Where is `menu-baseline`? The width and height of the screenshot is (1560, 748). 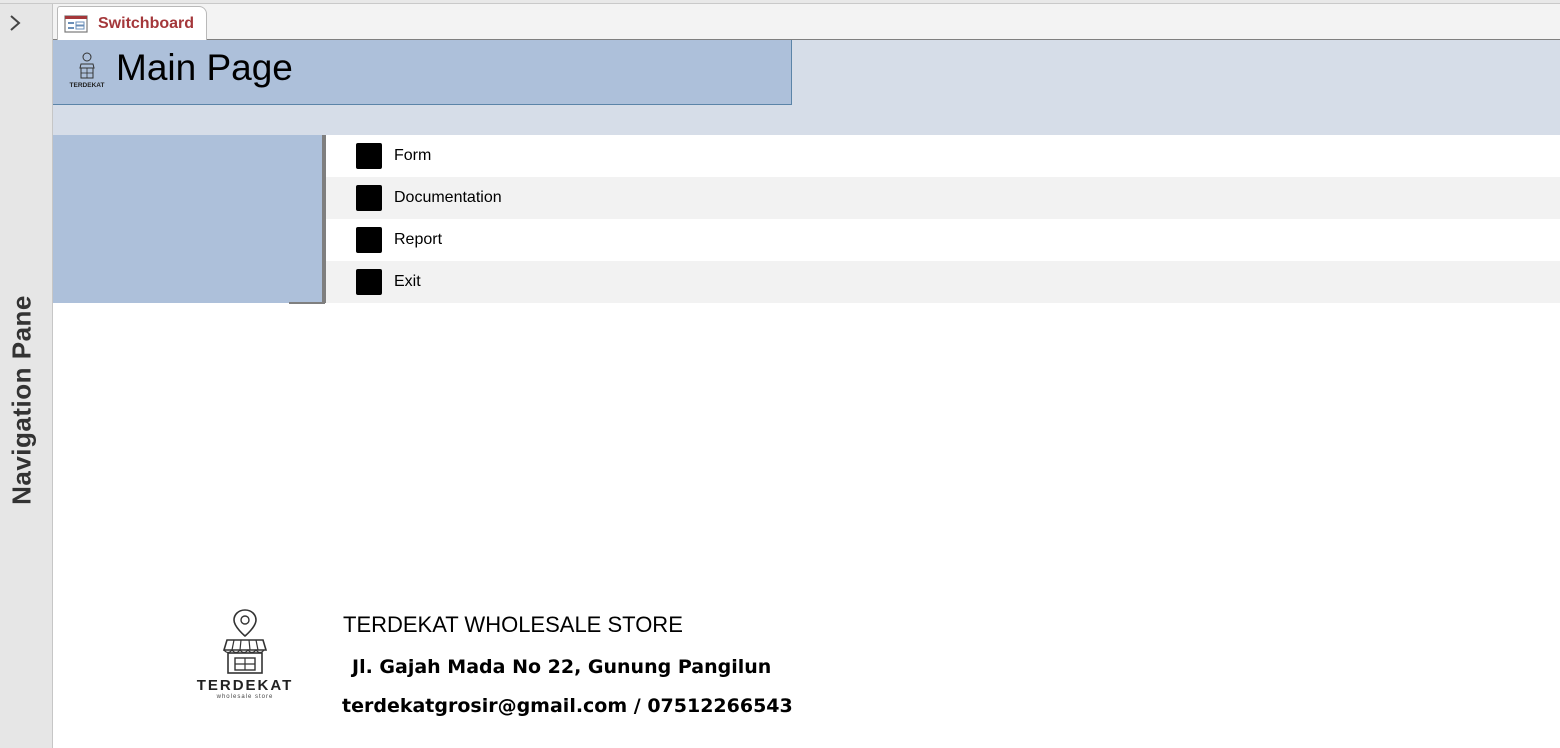
menu-baseline is located at coordinates (307, 303).